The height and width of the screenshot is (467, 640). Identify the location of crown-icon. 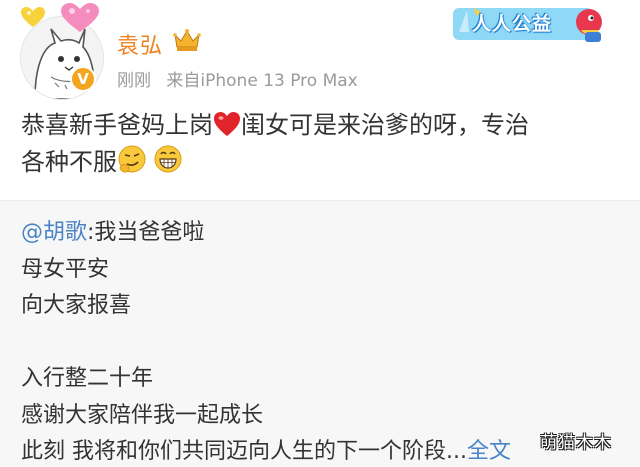
(187, 40).